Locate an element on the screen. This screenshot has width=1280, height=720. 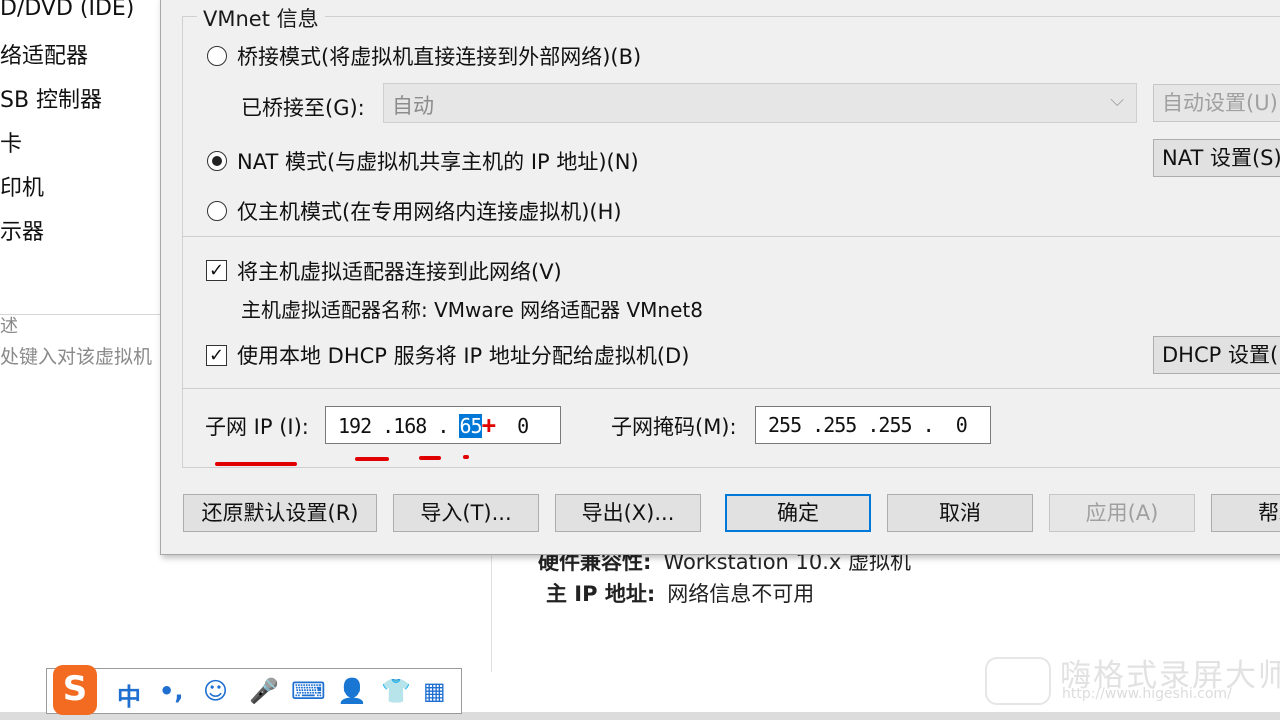
punctuation-icon: •, is located at coordinates (171, 691).